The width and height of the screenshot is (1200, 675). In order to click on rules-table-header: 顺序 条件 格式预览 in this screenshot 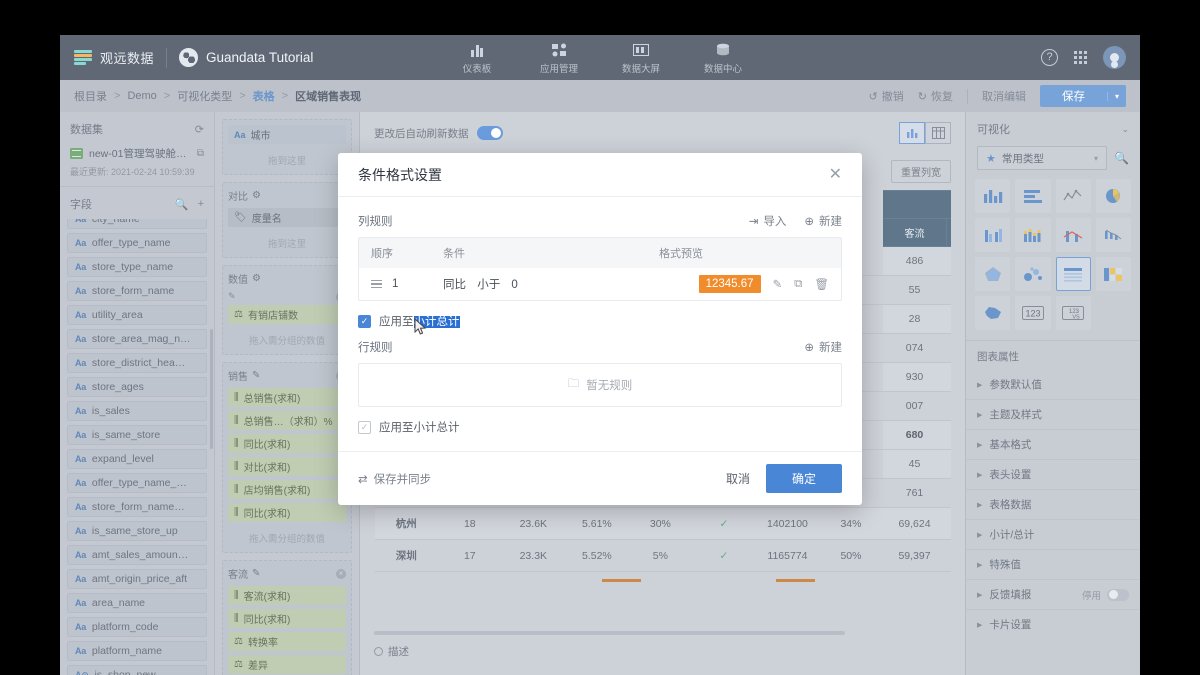, I will do `click(600, 253)`.